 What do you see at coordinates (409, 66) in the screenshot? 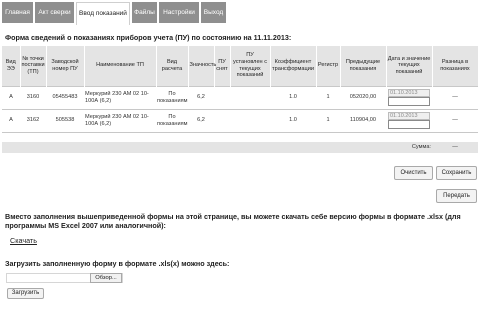
I see `col-current: Дата и значение текущих показаний` at bounding box center [409, 66].